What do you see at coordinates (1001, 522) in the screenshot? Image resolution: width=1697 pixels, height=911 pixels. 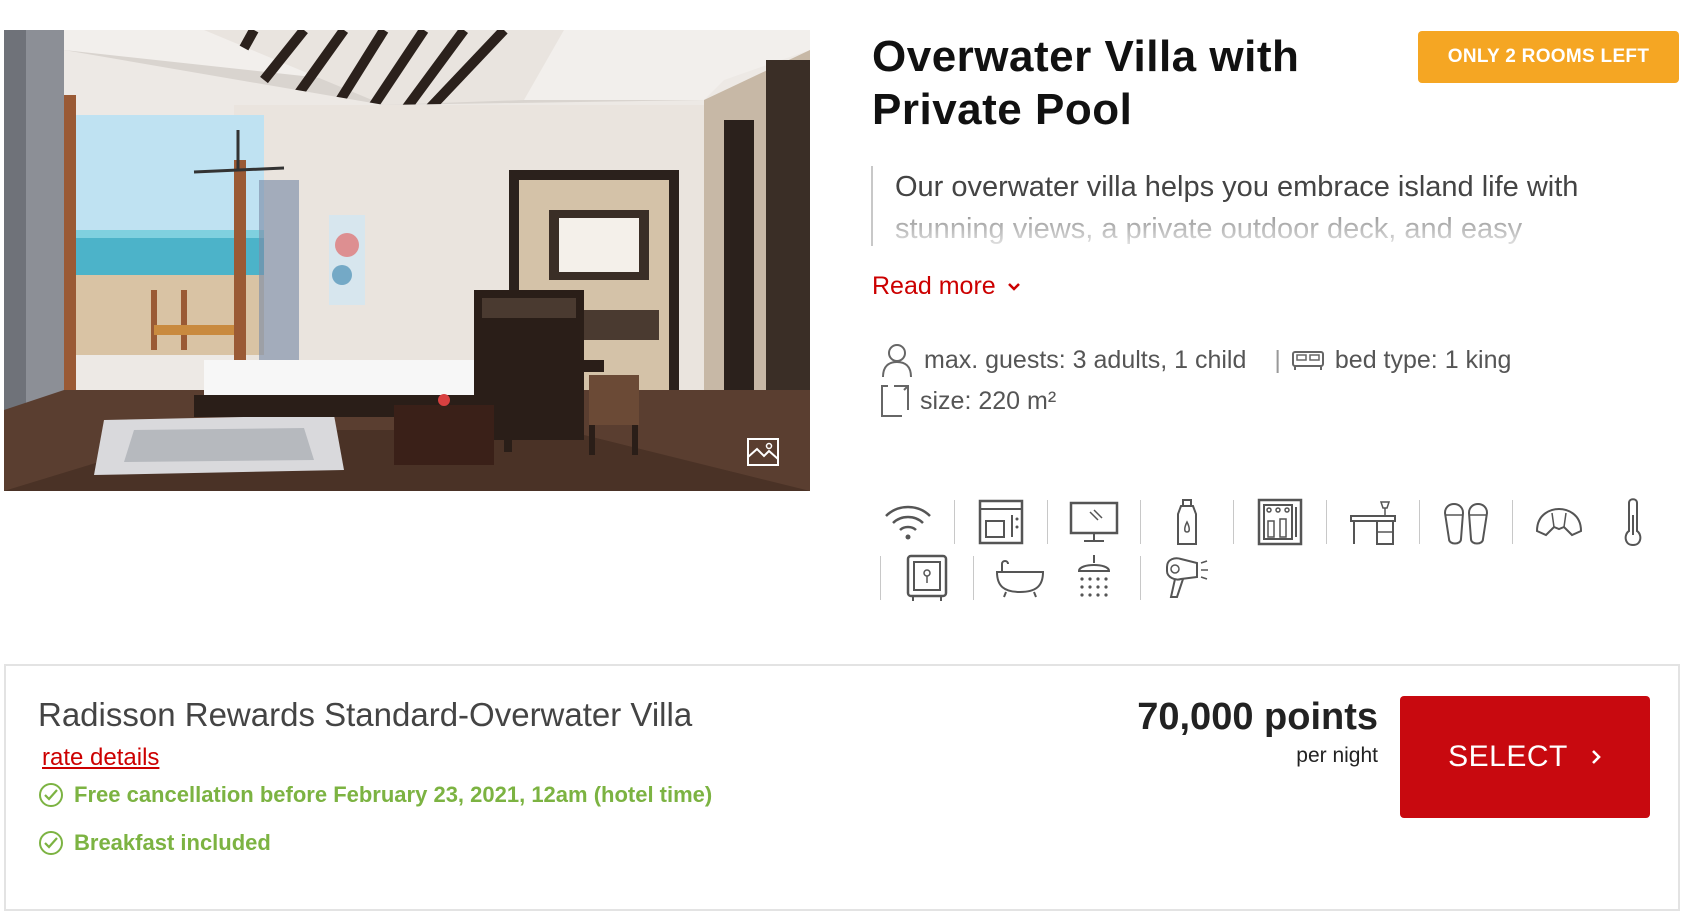 I see `coffee-maker-icon` at bounding box center [1001, 522].